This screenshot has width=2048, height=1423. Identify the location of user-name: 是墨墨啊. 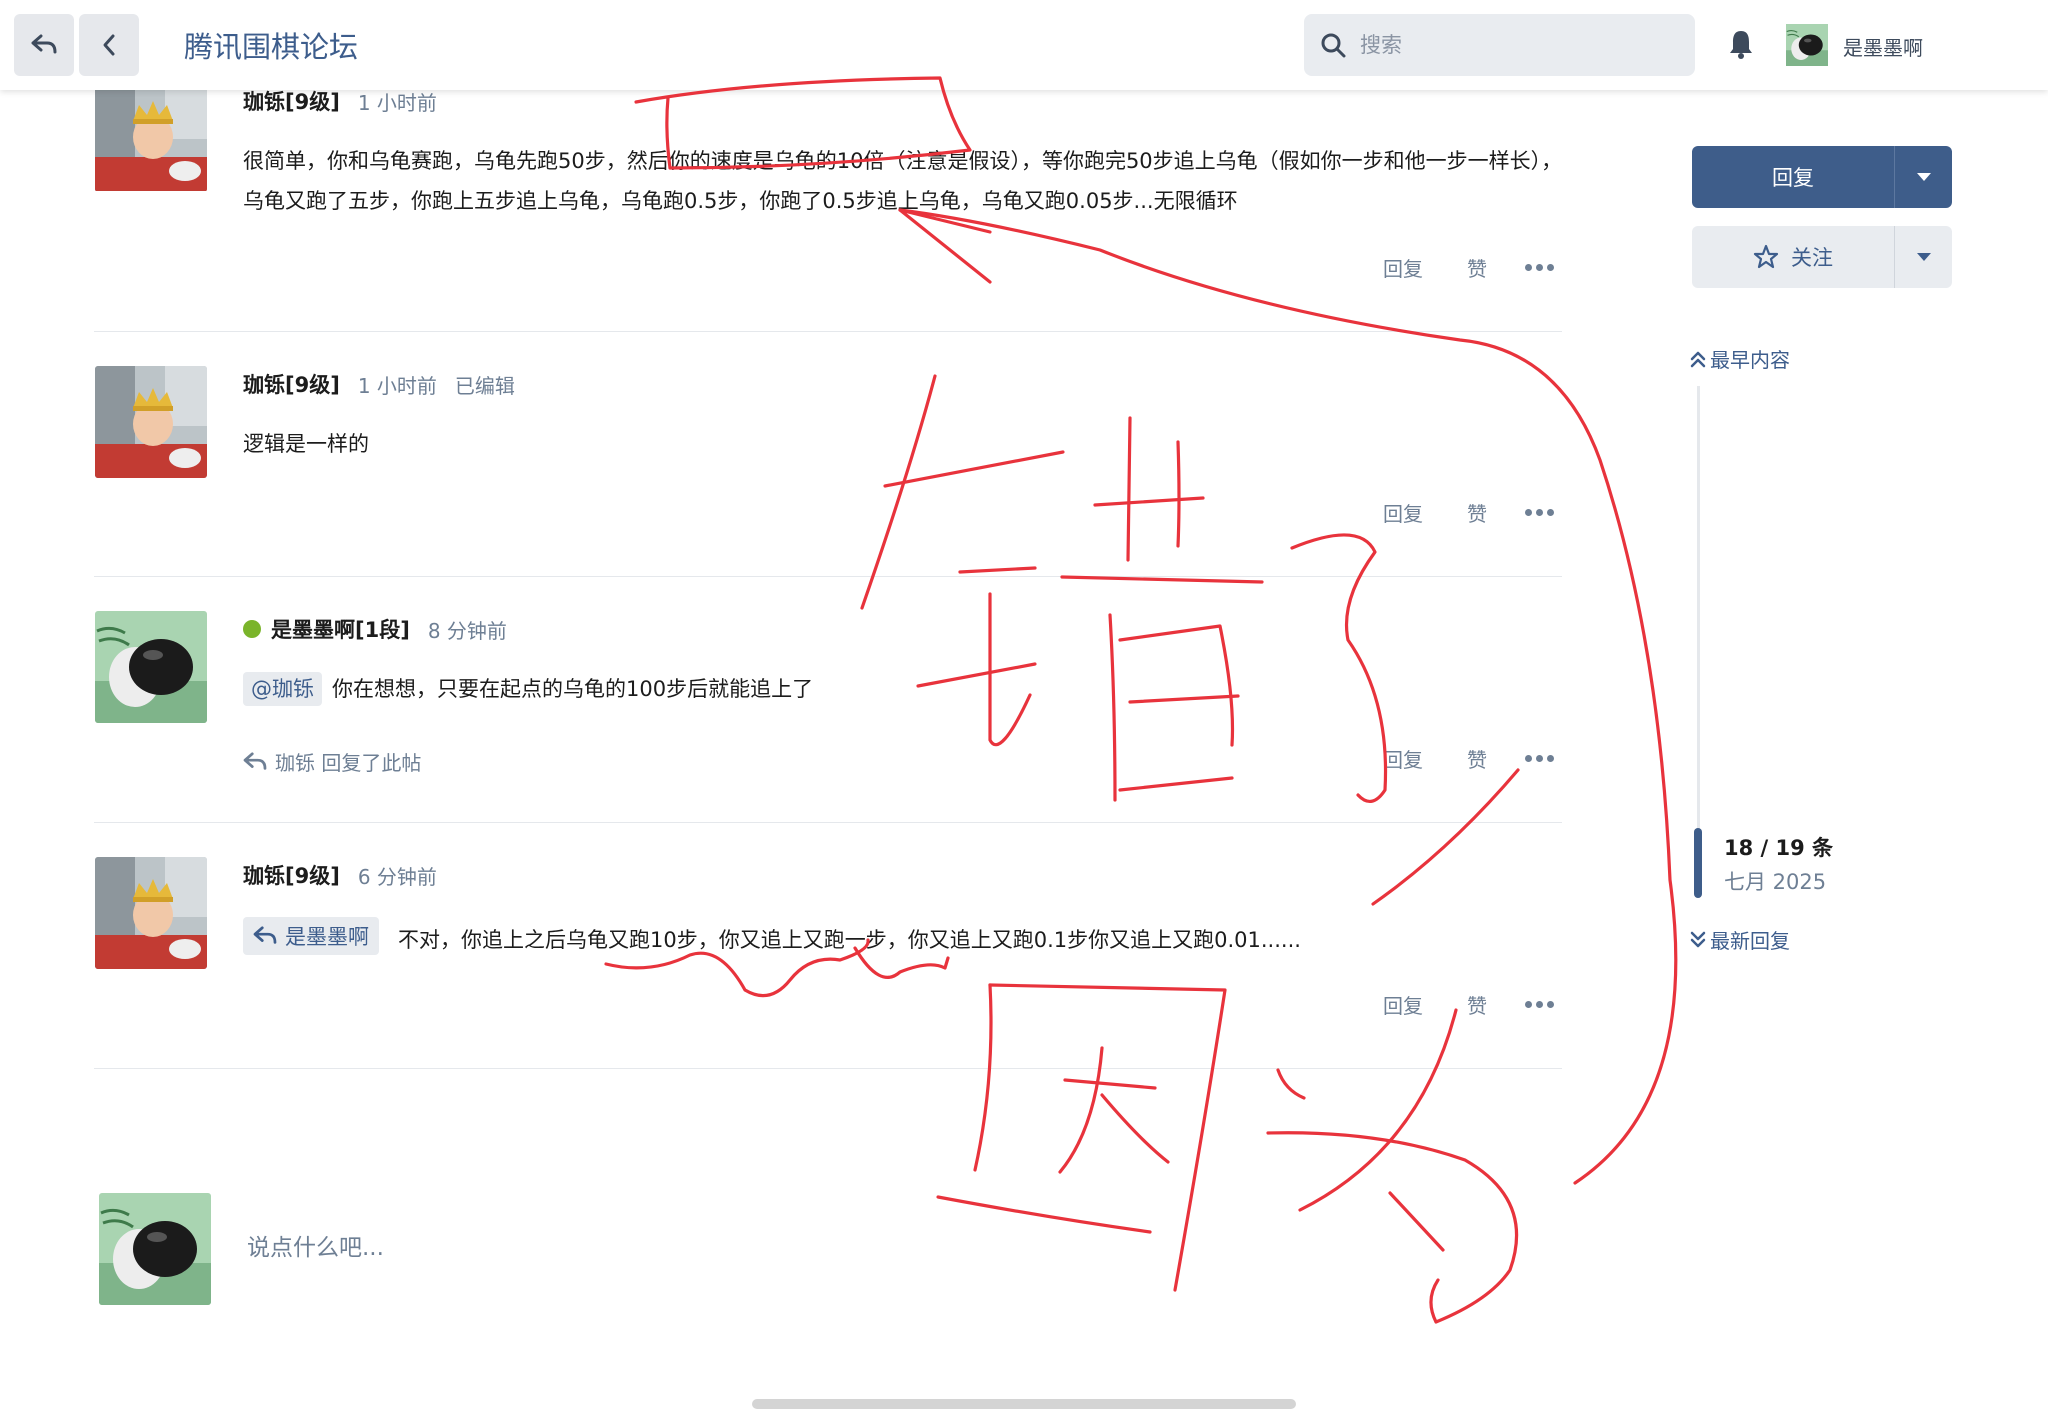
(1883, 46).